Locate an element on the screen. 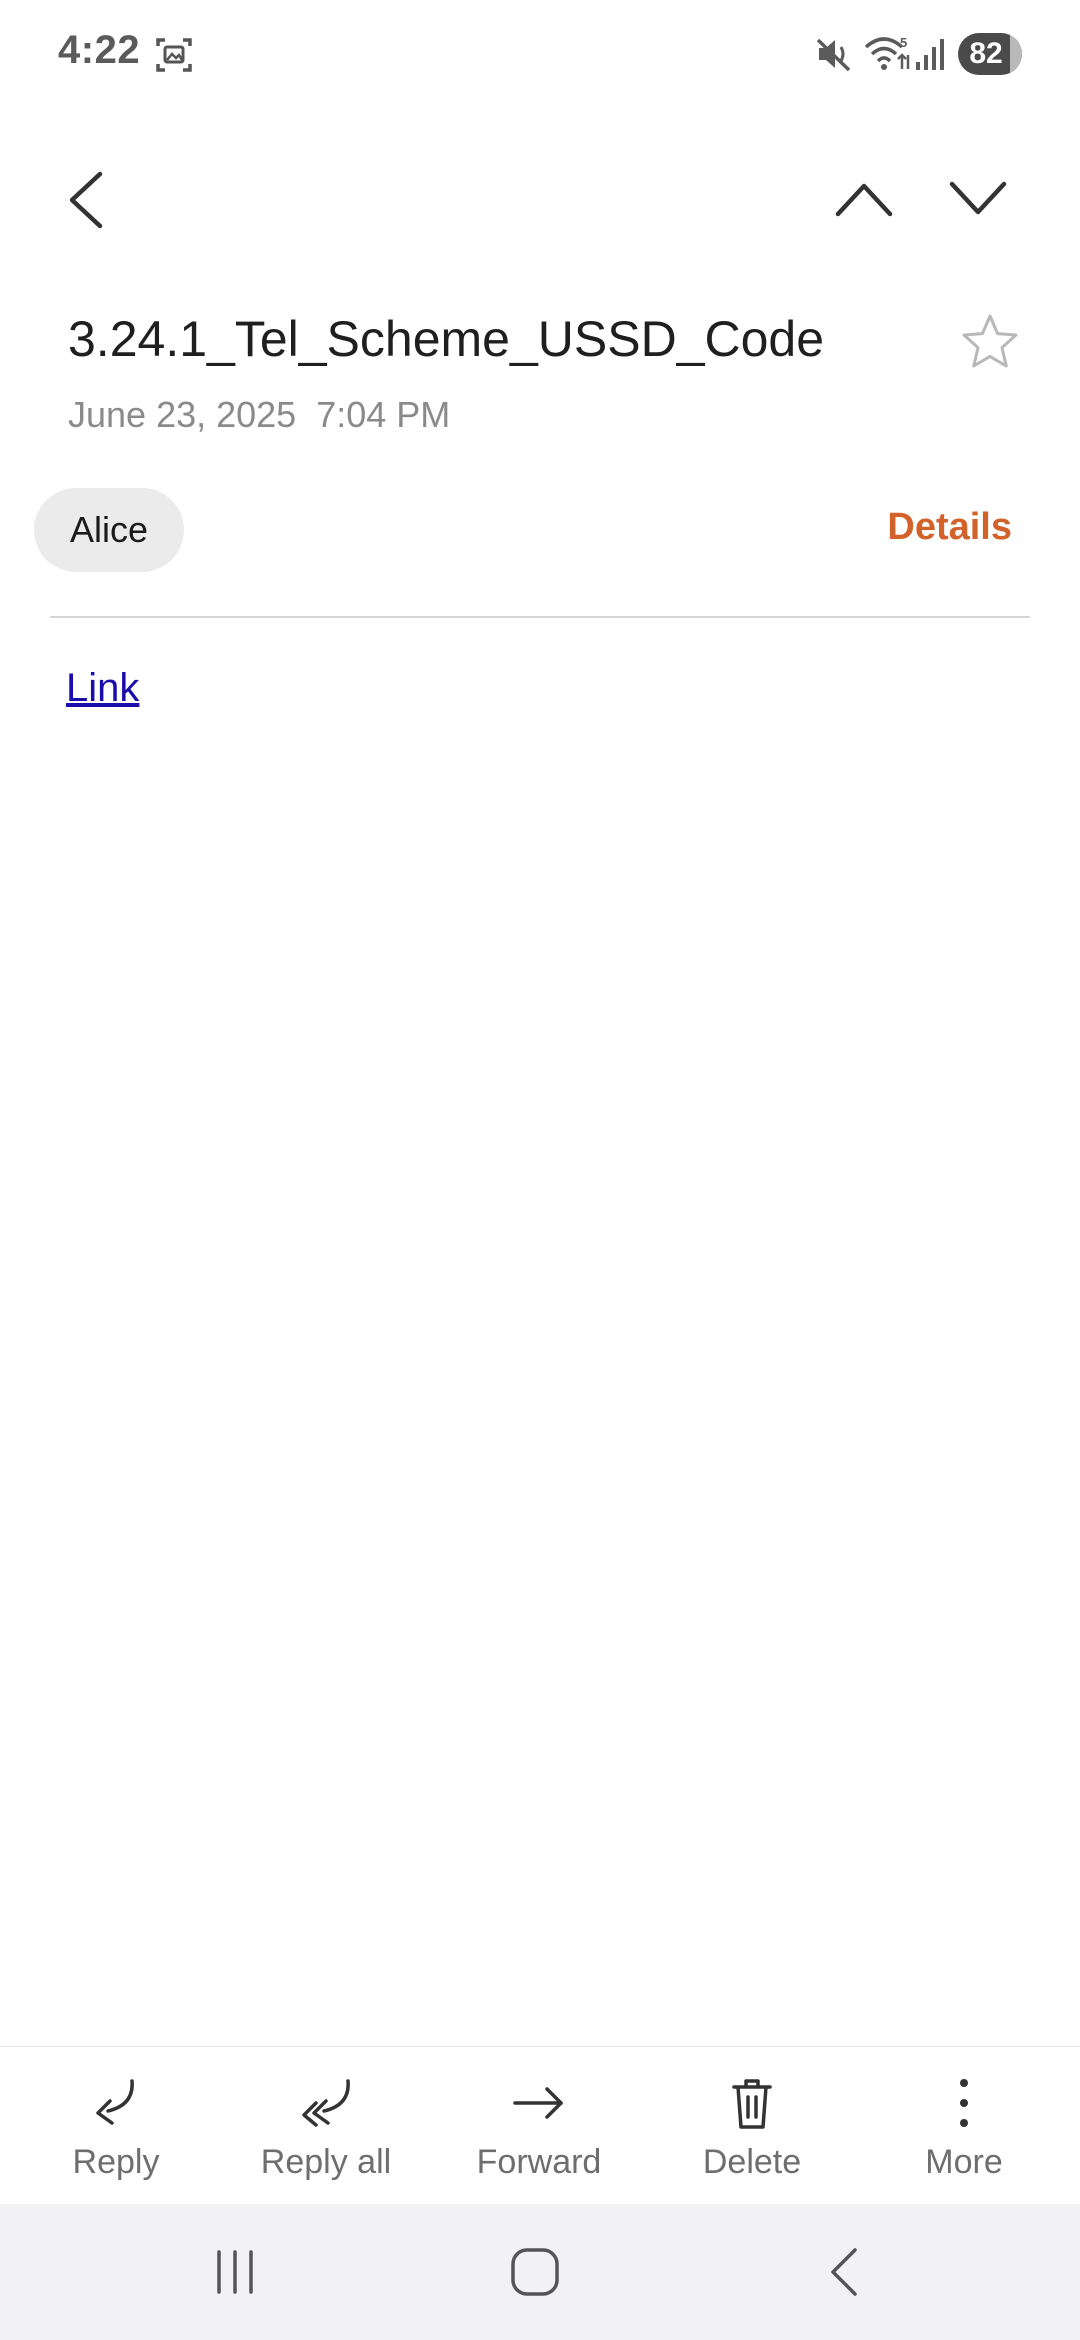  reply-all-label: Reply all is located at coordinates (326, 2162).